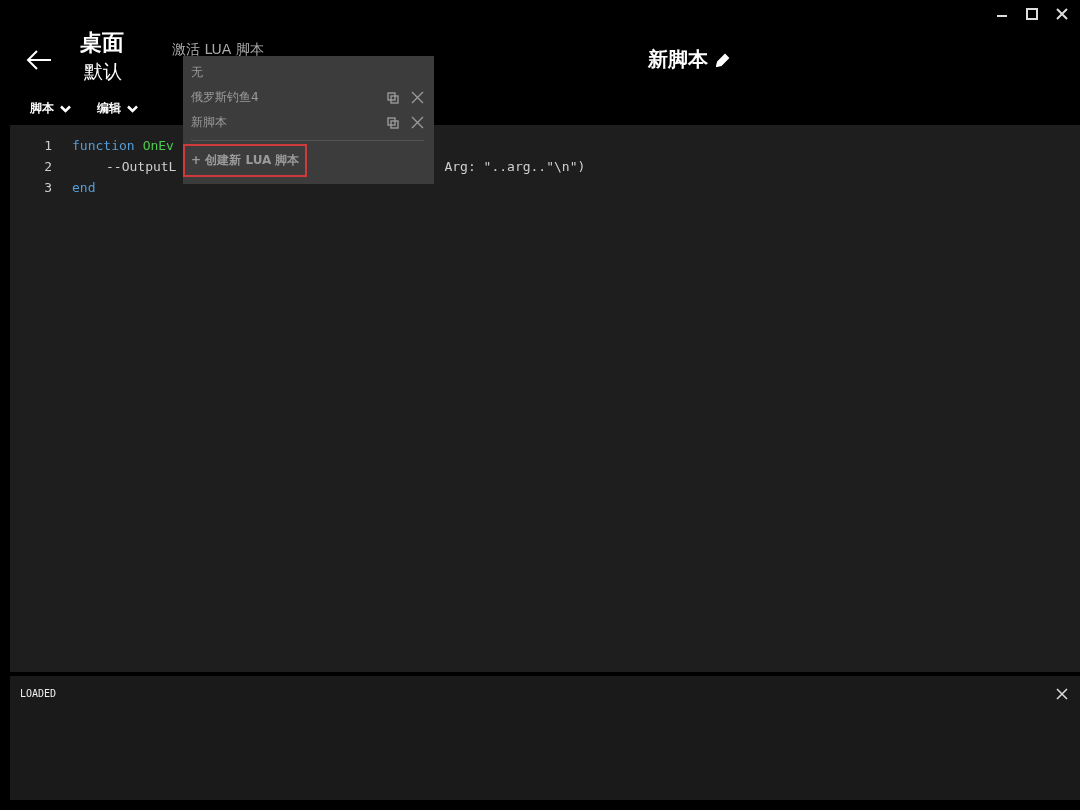  I want to click on maximize-icon, so click(1032, 14).